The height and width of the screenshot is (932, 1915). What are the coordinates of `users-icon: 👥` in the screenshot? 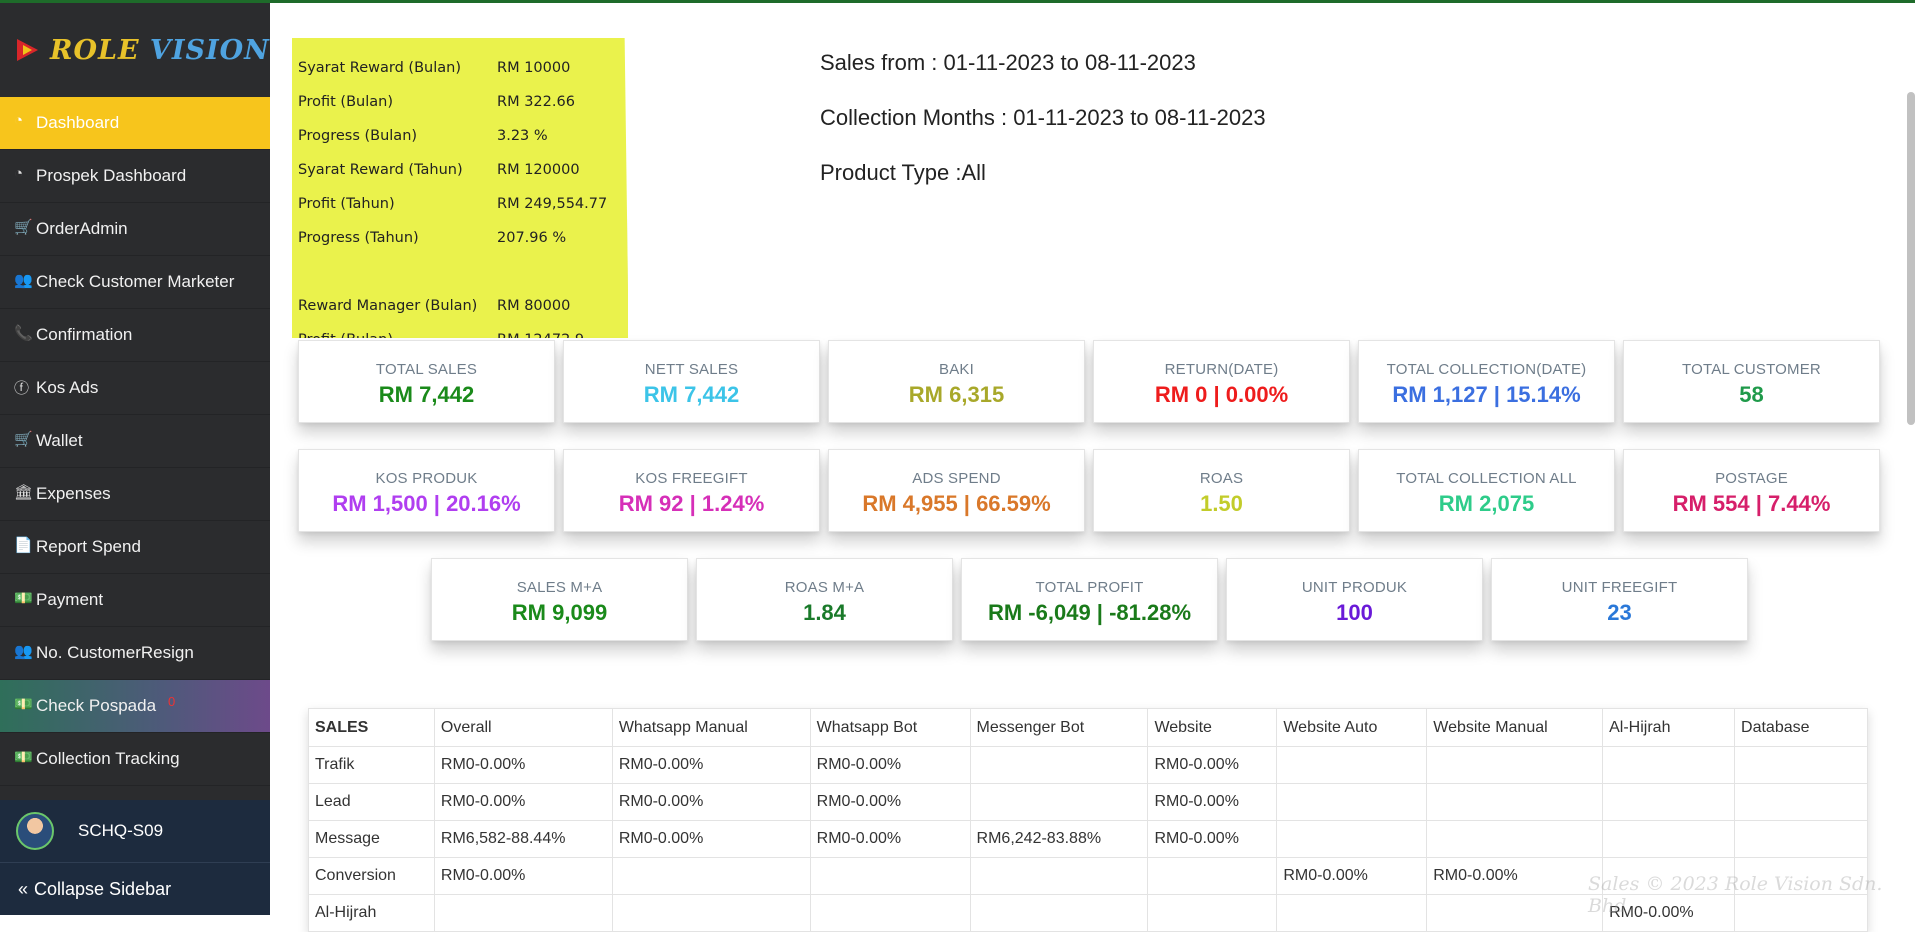 It's located at (23, 280).